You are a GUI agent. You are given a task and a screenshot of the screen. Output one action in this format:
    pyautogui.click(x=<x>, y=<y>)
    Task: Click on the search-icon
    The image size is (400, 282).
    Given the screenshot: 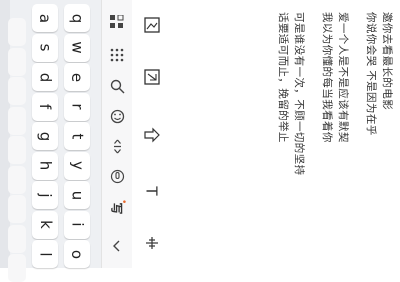 What is the action you would take?
    pyautogui.click(x=117, y=86)
    